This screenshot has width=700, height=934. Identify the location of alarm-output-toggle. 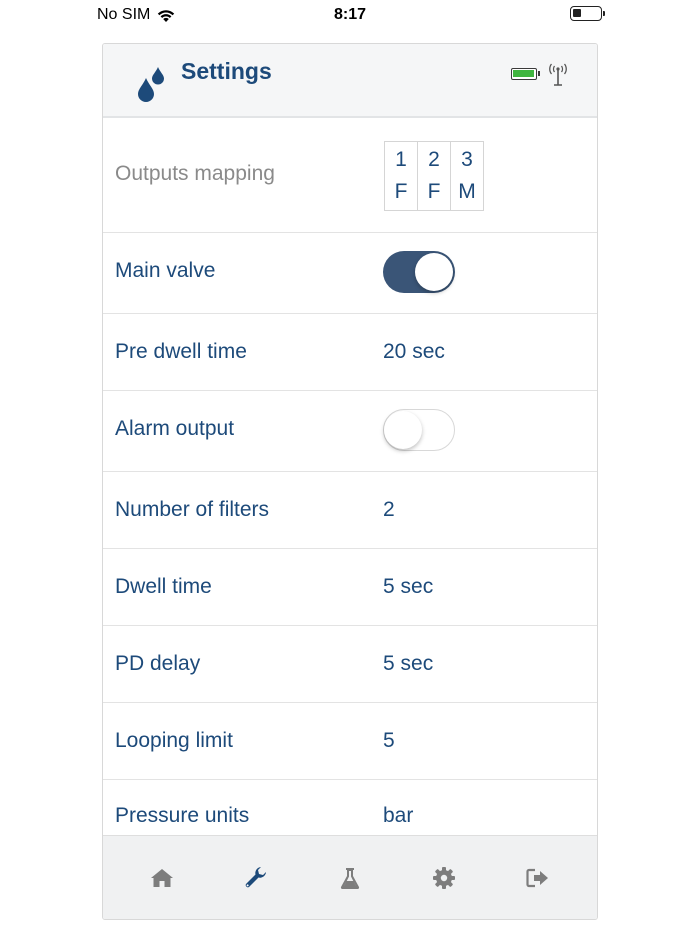
(419, 430).